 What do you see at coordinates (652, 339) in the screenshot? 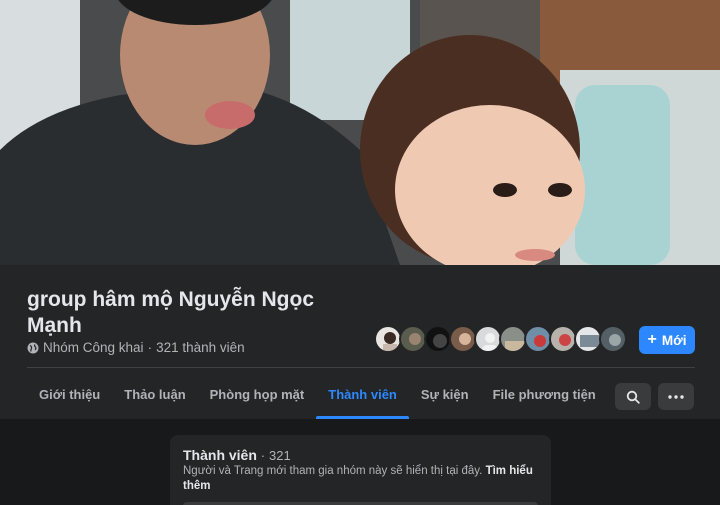
I see `plus-icon: +` at bounding box center [652, 339].